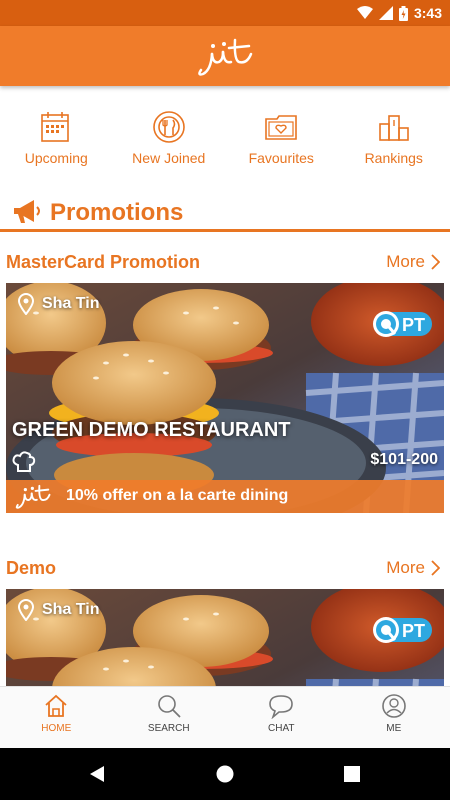  What do you see at coordinates (103, 262) in the screenshot?
I see `section-title: MasterCard Promotion` at bounding box center [103, 262].